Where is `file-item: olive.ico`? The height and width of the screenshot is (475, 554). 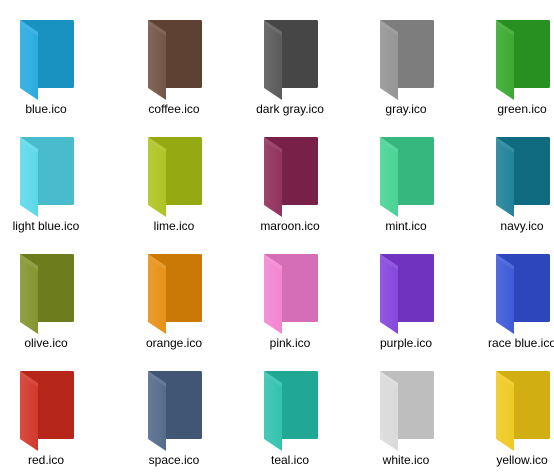 file-item: olive.ico is located at coordinates (46, 292).